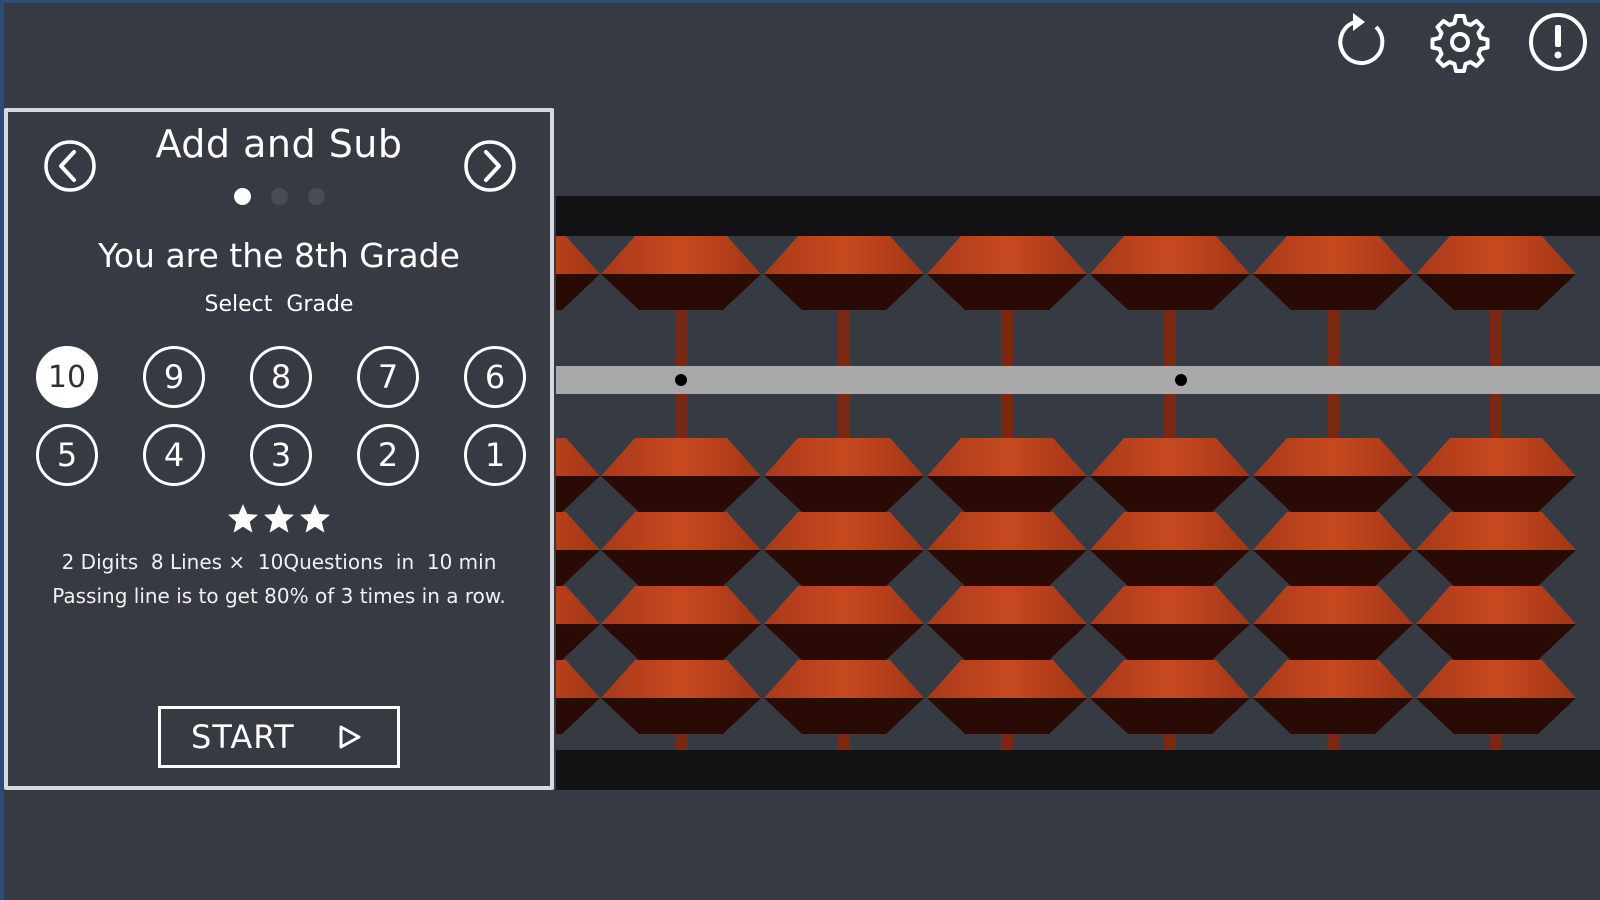 This screenshot has width=1600, height=900. Describe the element at coordinates (67, 455) in the screenshot. I see `grade-button-5: 5` at that location.